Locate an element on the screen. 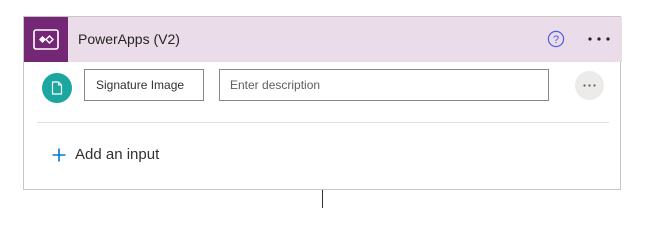 This screenshot has width=652, height=240. divider is located at coordinates (323, 122).